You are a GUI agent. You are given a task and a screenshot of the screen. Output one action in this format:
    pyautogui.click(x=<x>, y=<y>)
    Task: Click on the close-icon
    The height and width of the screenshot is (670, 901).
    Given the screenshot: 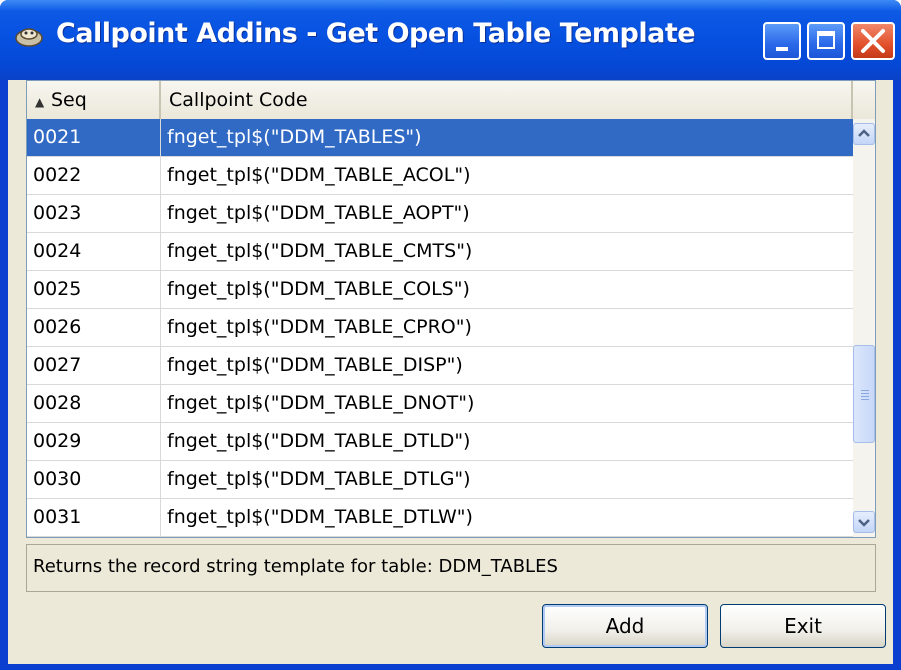 What is the action you would take?
    pyautogui.click(x=873, y=41)
    